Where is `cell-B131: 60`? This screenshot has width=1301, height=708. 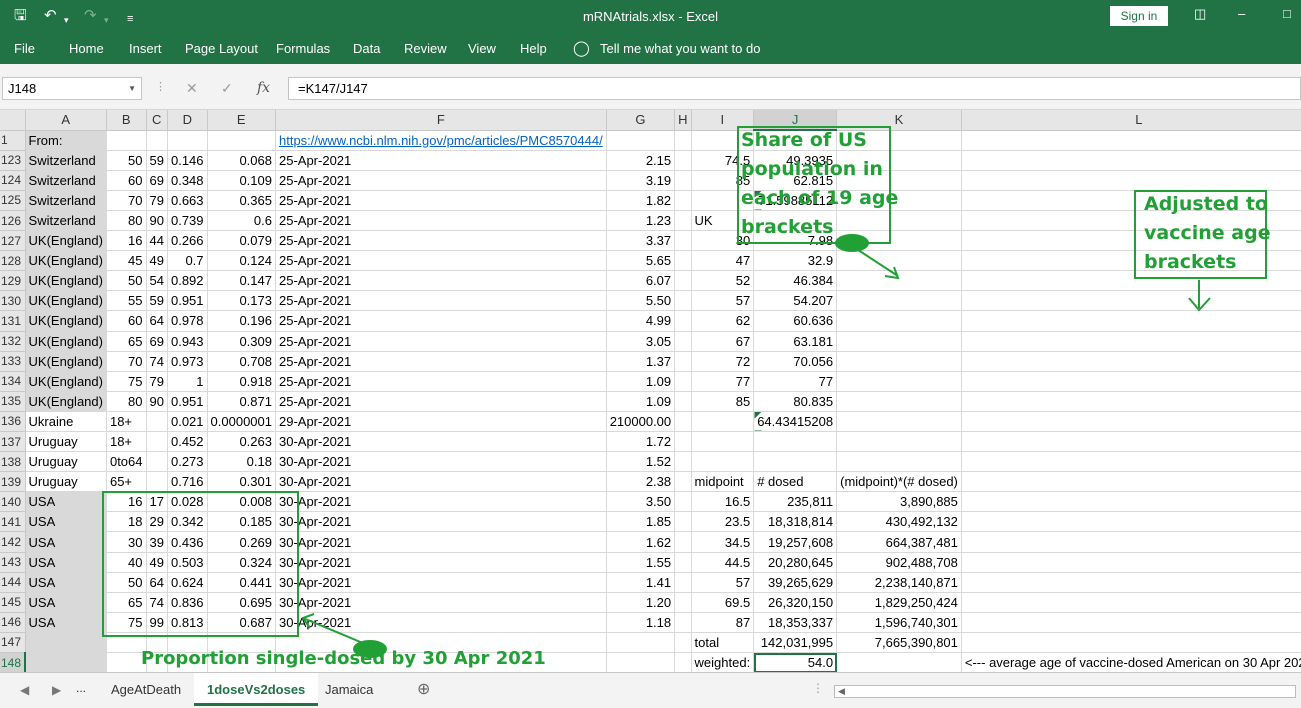
cell-B131: 60 is located at coordinates (126, 321).